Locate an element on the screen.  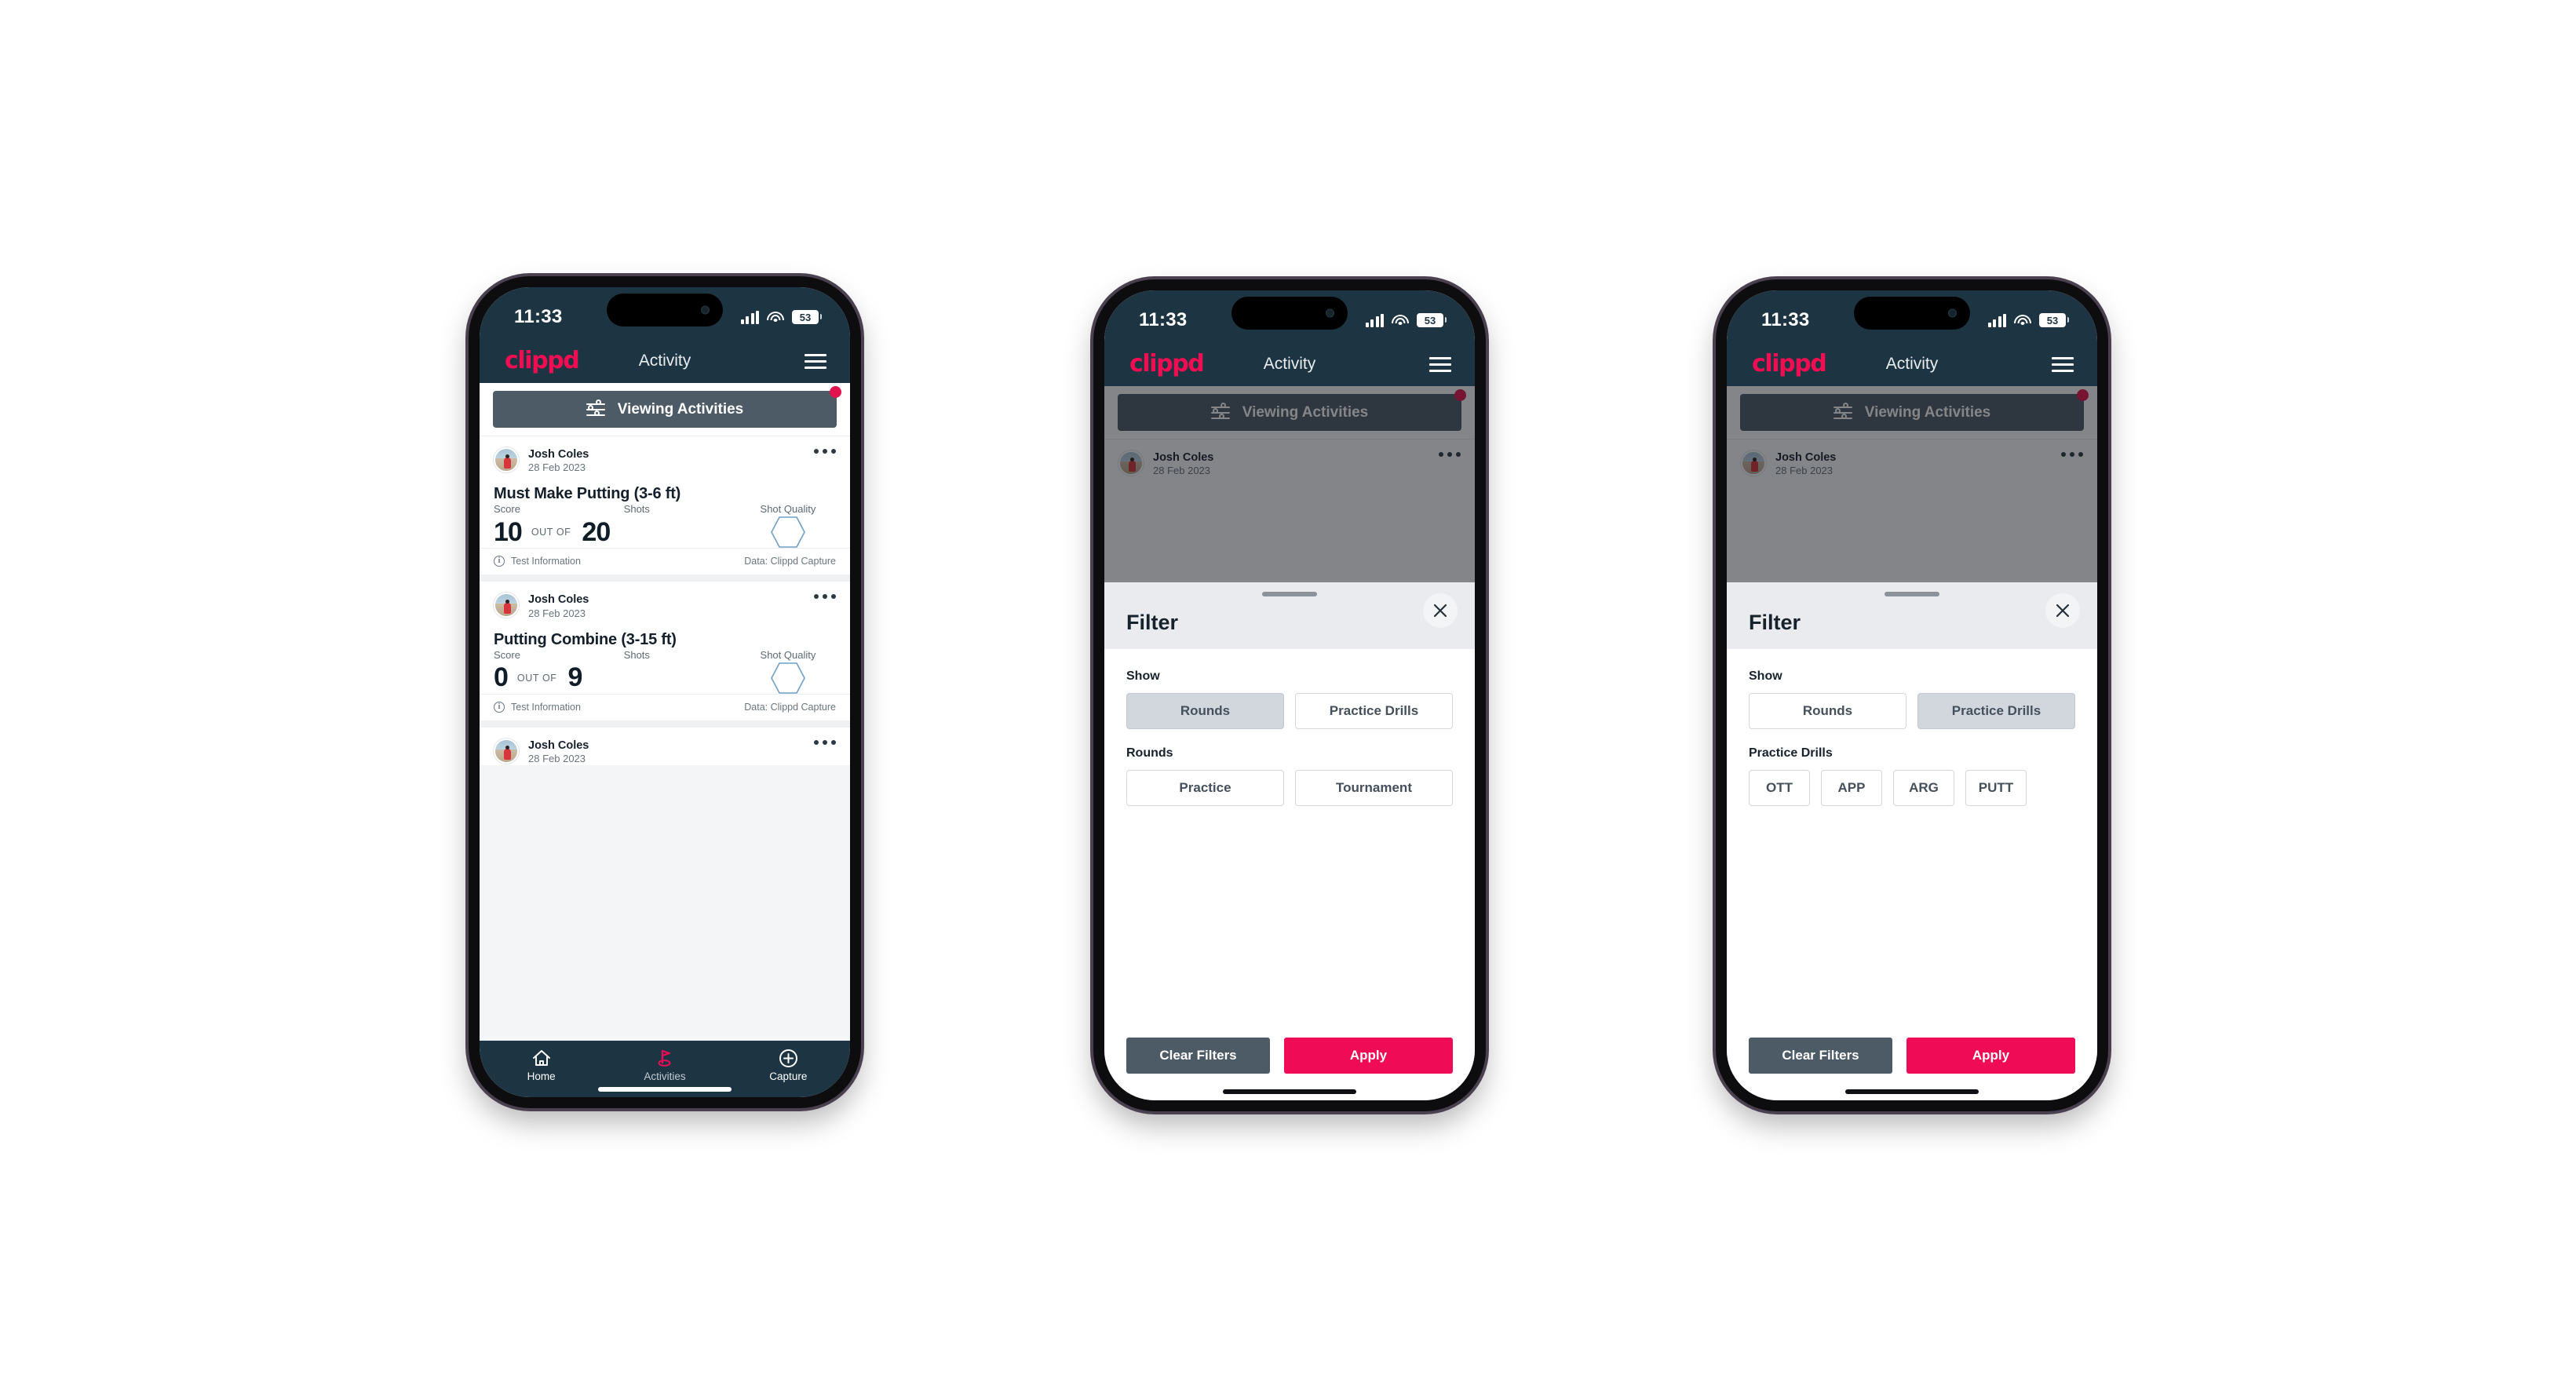
filter-active-badge is located at coordinates (835, 392).